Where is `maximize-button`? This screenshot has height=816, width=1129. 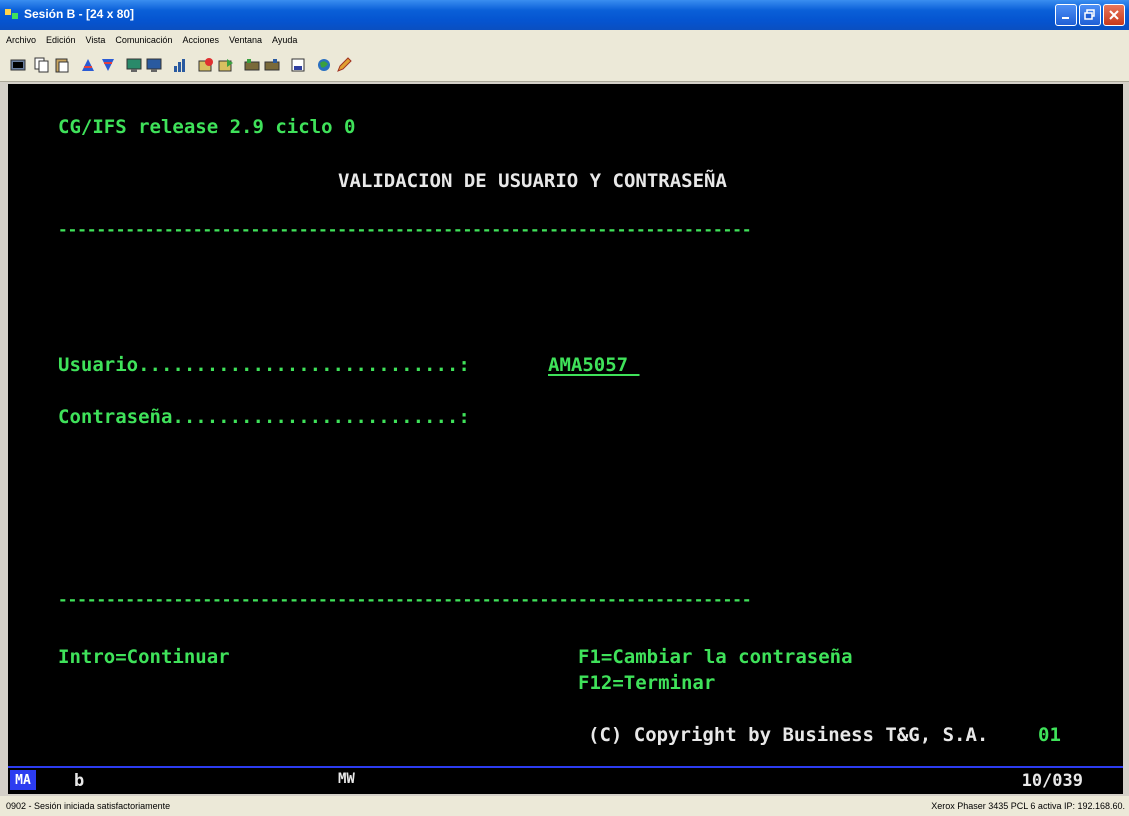 maximize-button is located at coordinates (1090, 15).